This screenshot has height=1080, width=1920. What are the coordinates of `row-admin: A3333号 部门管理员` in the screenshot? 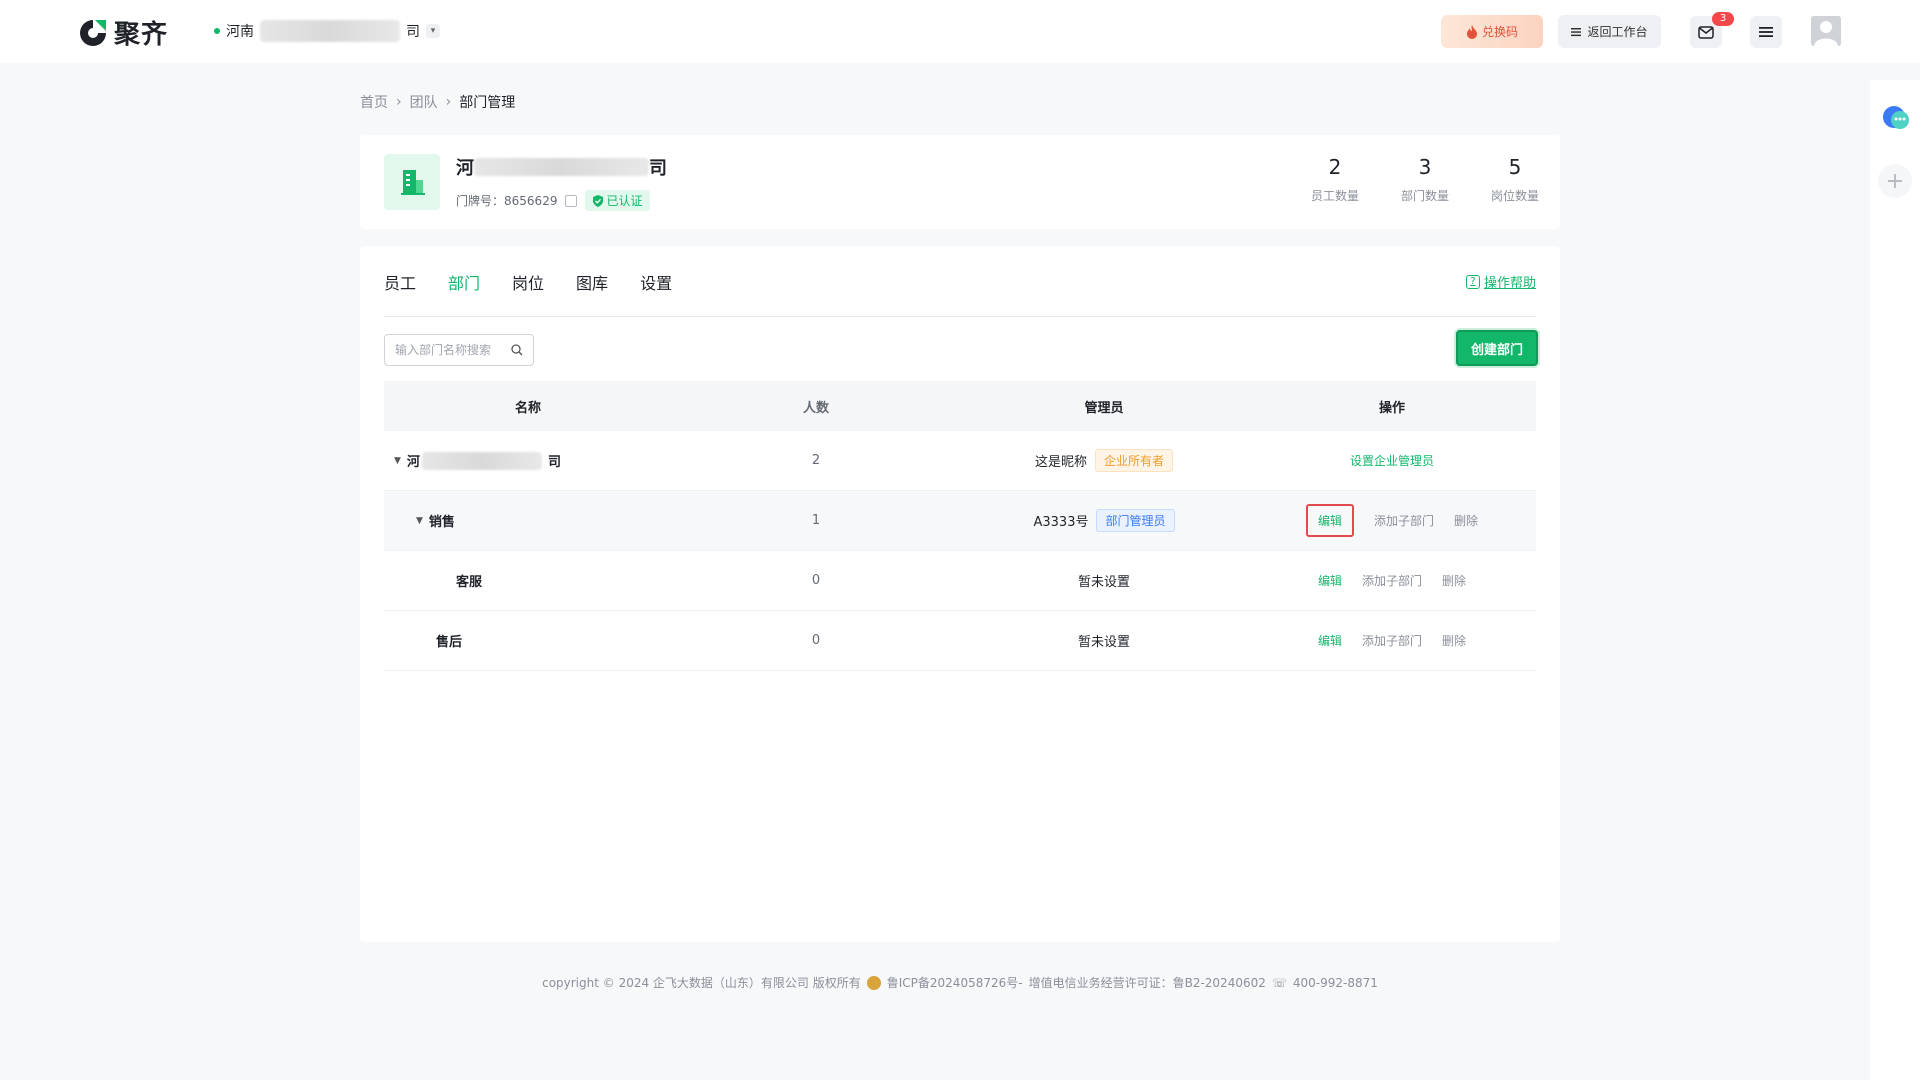 It's located at (1104, 520).